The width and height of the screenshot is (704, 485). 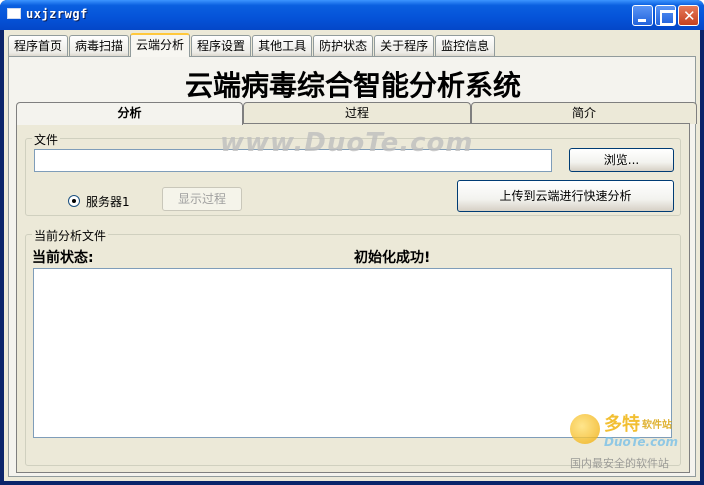 I want to click on logo-big-text: 多特, so click(x=622, y=424).